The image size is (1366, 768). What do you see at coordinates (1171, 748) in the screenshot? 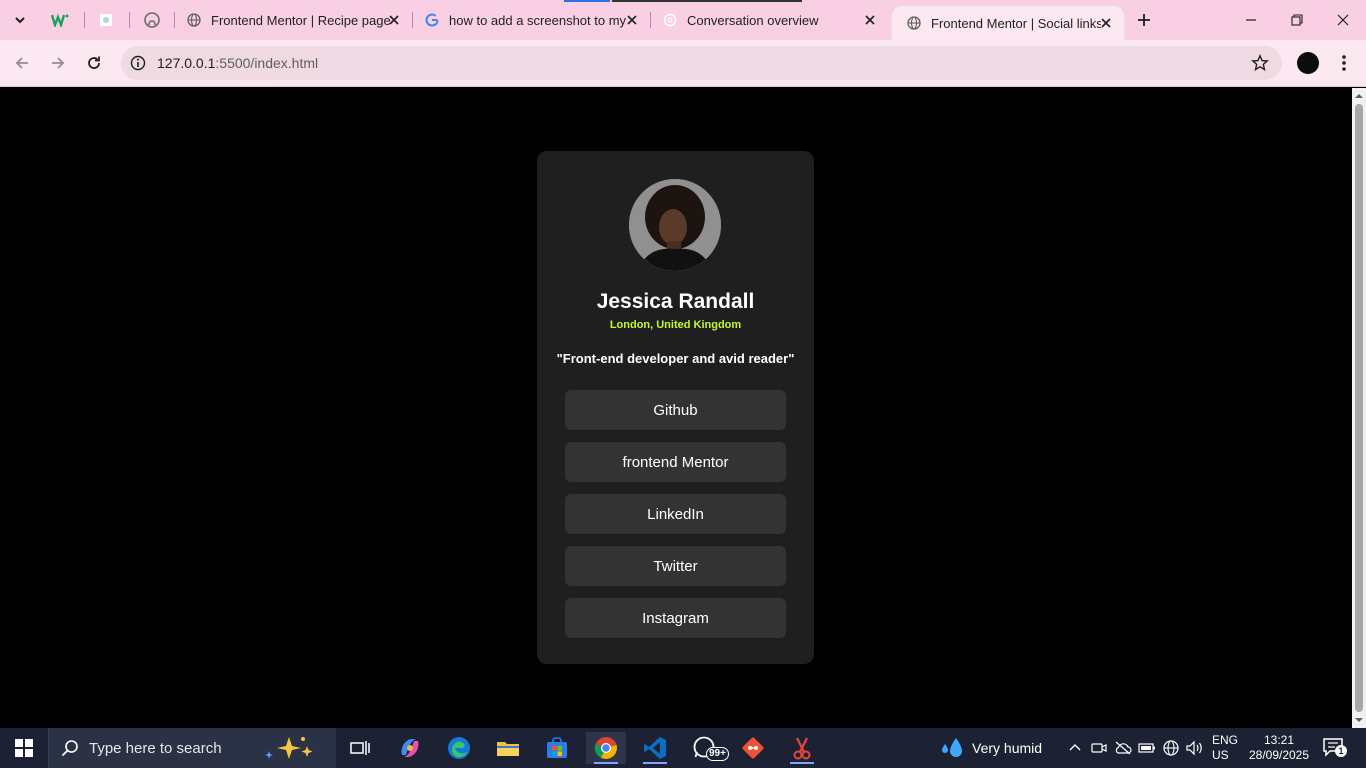
I see `tray-network` at bounding box center [1171, 748].